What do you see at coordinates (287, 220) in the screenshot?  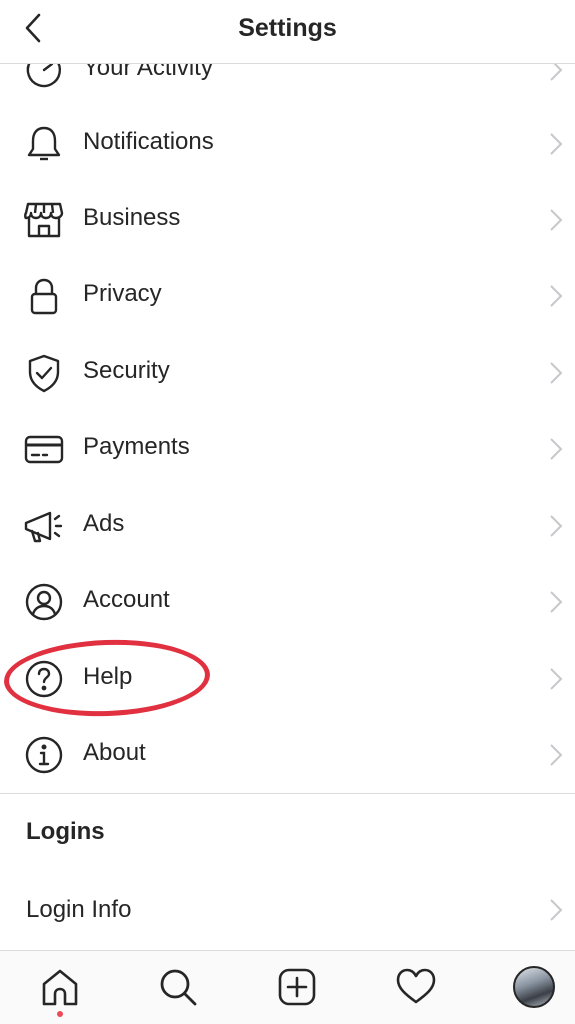 I see `menu-item-business: Business` at bounding box center [287, 220].